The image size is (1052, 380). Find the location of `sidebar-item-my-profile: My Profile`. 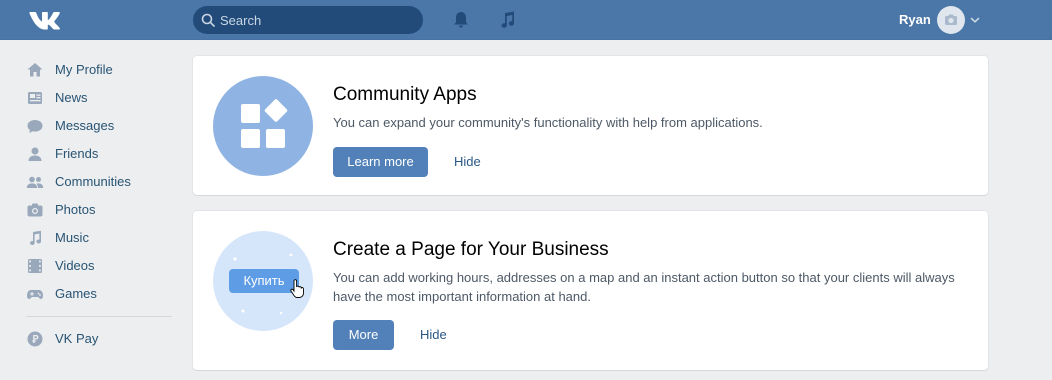

sidebar-item-my-profile: My Profile is located at coordinates (101, 70).